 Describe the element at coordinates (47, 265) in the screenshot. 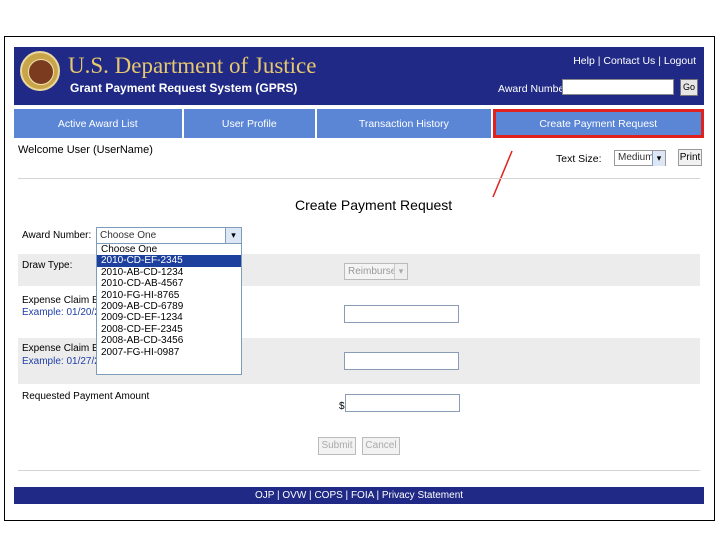

I see `draw-type-label: Draw Type:` at that location.